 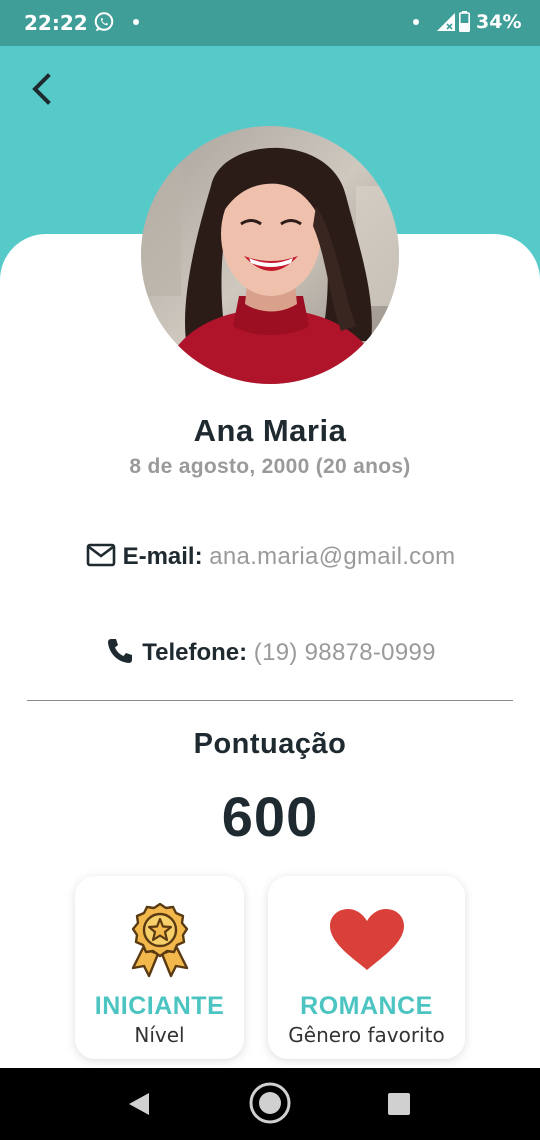 I want to click on battery-percentage: 34%, so click(x=499, y=22).